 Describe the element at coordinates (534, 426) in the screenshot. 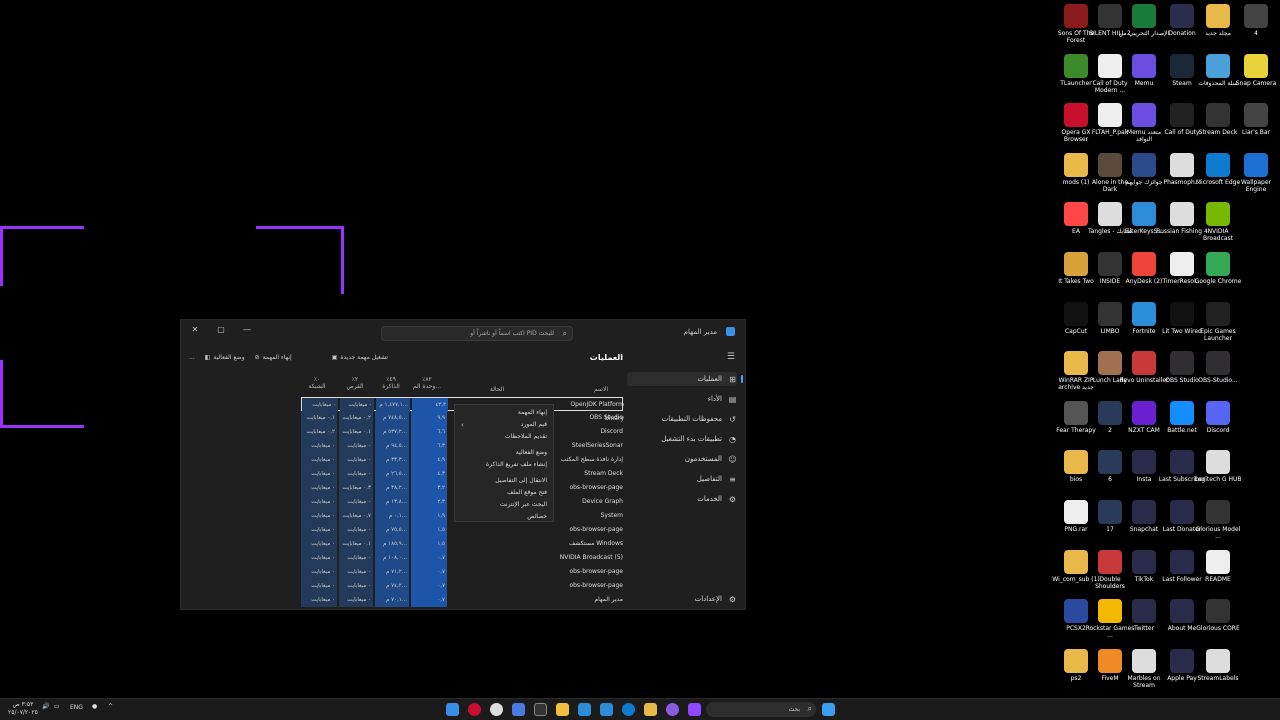

I see `context-menu-item: قيم المورد` at that location.